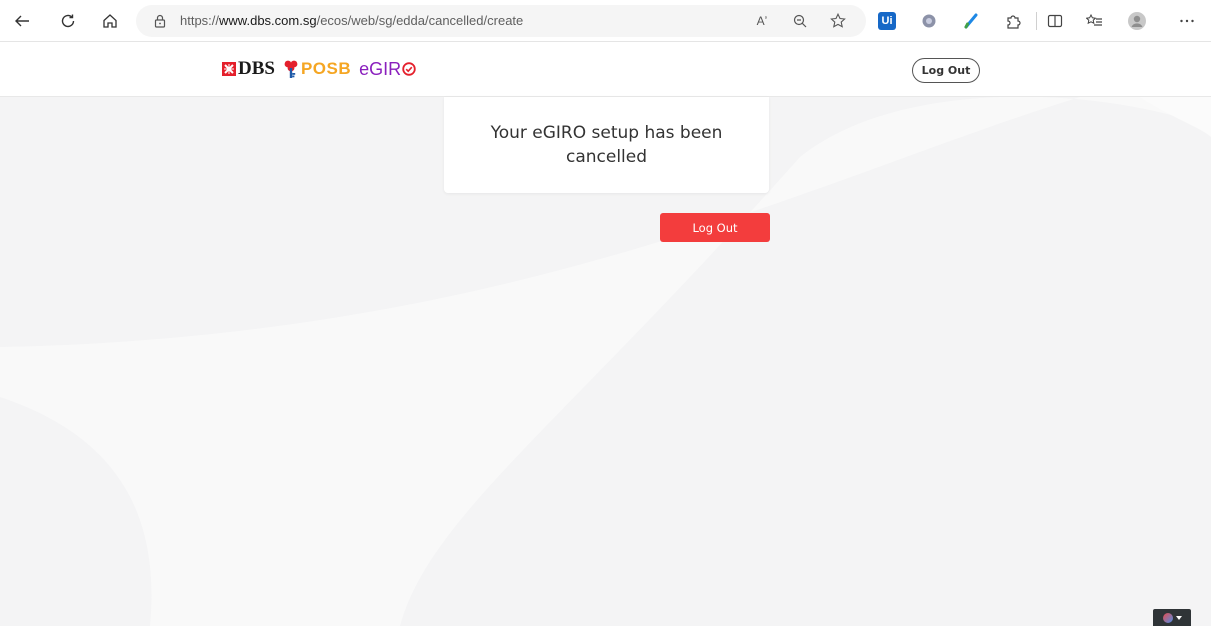  I want to click on status-message: Your eGIRO setup has been cancelled, so click(606, 145).